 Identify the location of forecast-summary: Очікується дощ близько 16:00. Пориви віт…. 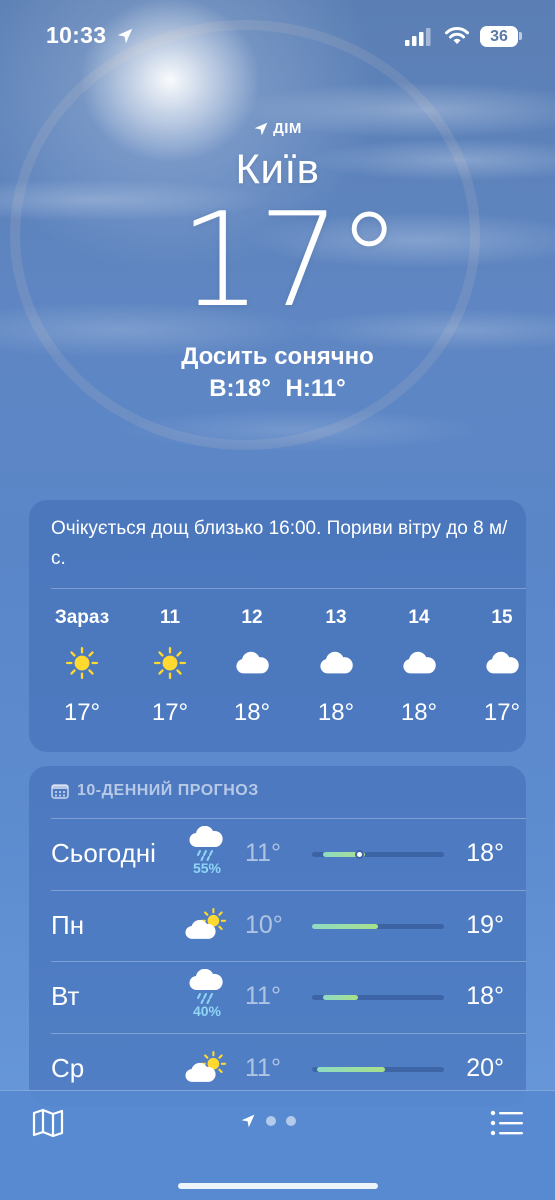
(279, 543).